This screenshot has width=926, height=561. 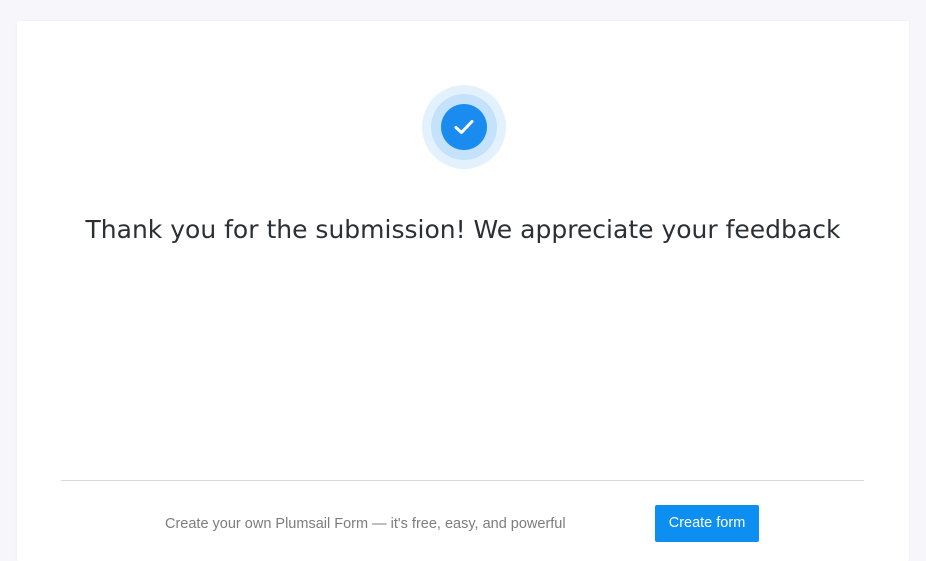 What do you see at coordinates (707, 523) in the screenshot?
I see `create-form-button: Create form` at bounding box center [707, 523].